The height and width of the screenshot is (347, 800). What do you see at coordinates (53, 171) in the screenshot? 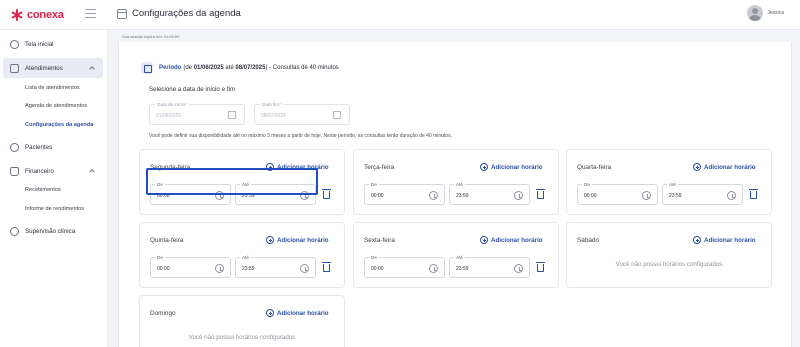
I see `sidebar-item-financeiro: Financeiro` at bounding box center [53, 171].